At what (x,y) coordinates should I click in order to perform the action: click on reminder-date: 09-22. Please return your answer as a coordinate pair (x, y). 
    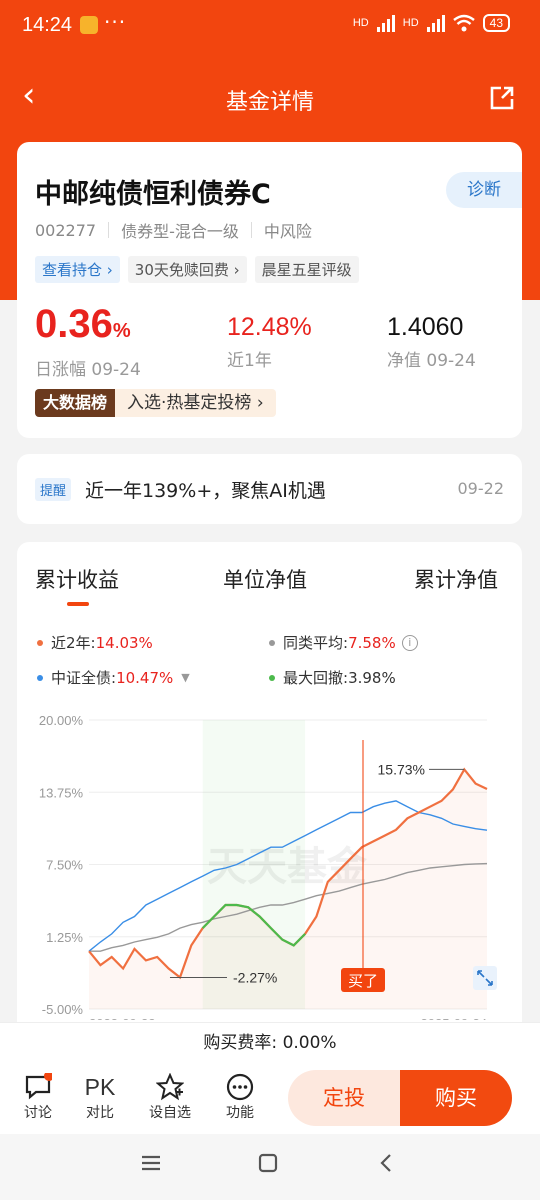
    Looking at the image, I should click on (481, 488).